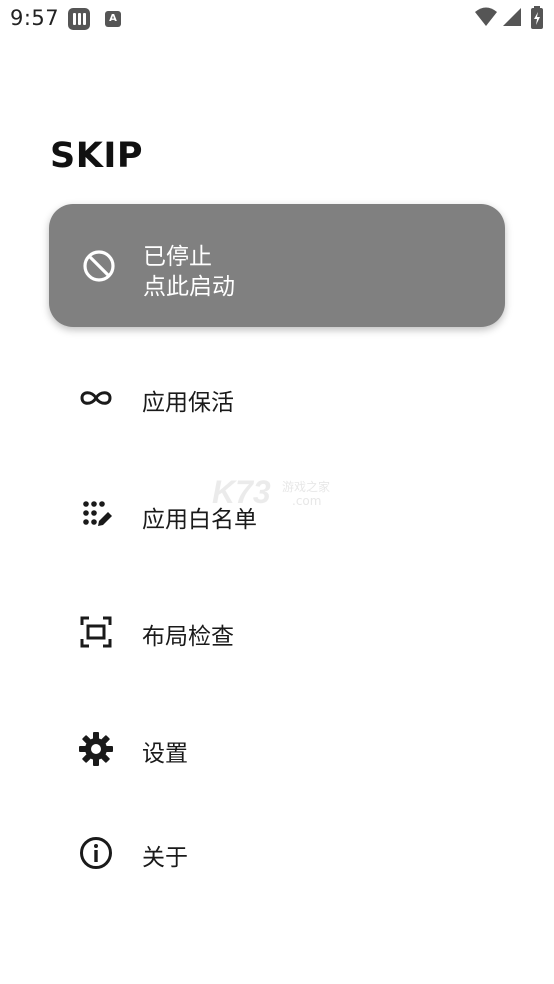  Describe the element at coordinates (290, 749) in the screenshot. I see `menu-item-settings: 设置` at that location.